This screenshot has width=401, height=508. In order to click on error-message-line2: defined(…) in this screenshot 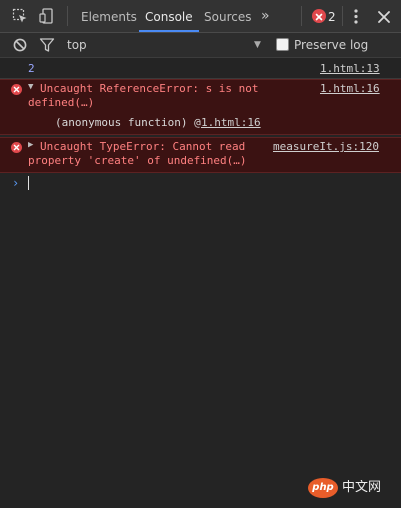, I will do `click(61, 102)`.